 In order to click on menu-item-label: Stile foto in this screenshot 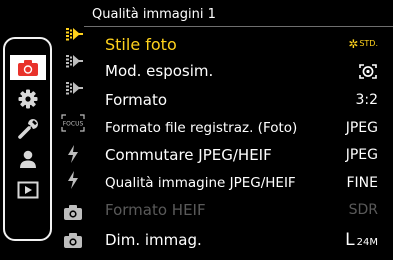, I will do `click(141, 44)`.